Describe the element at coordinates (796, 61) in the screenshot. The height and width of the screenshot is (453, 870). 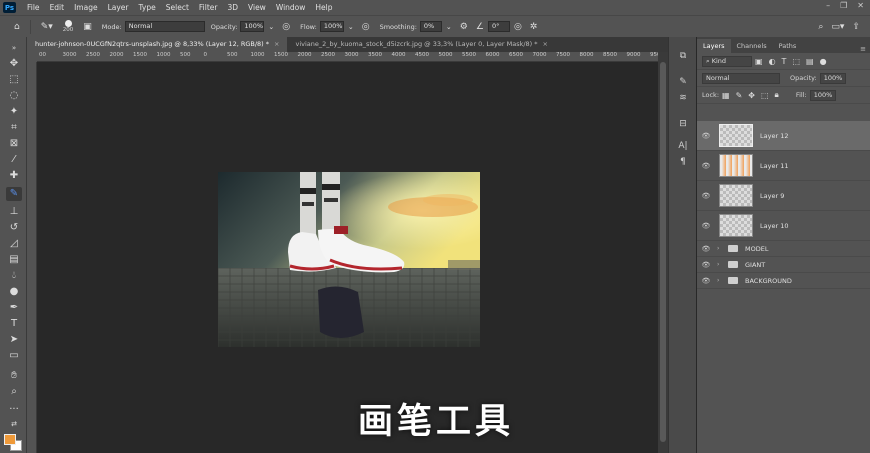
I see `filter-shape-icon: ⬚` at that location.